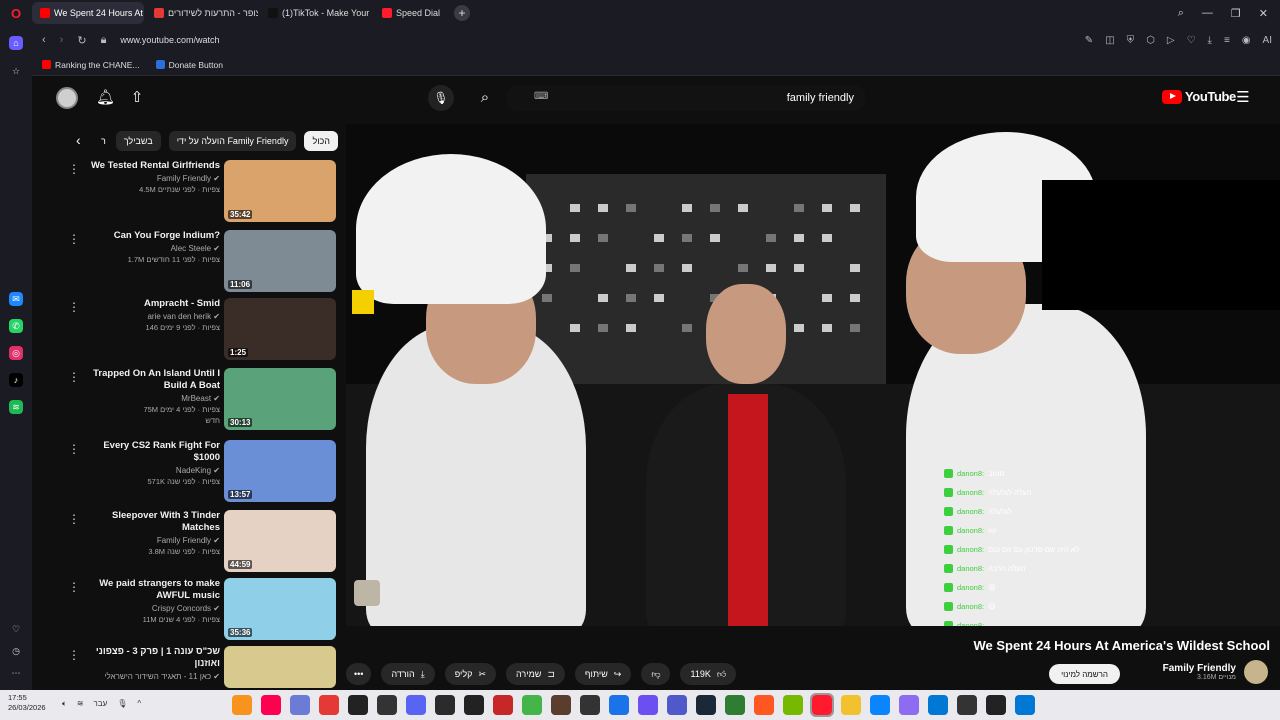 The height and width of the screenshot is (720, 1280). I want to click on maximize-icon: ❐, so click(1236, 13).